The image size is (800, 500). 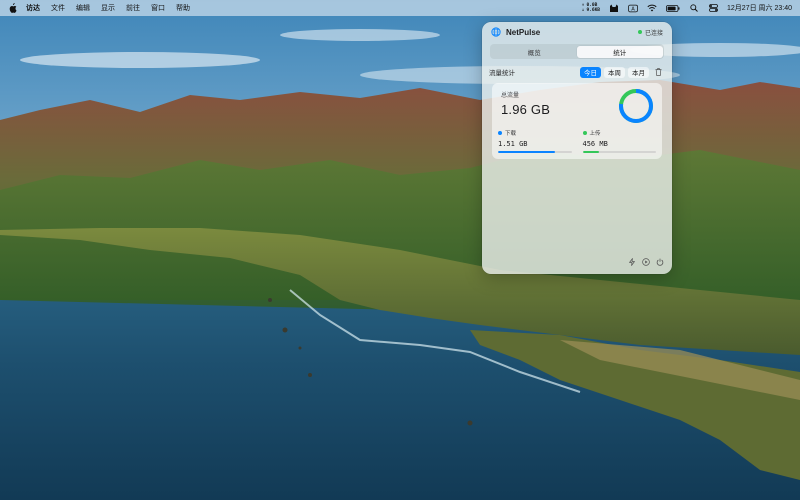 I want to click on menu-view: 显示, so click(x=108, y=8).